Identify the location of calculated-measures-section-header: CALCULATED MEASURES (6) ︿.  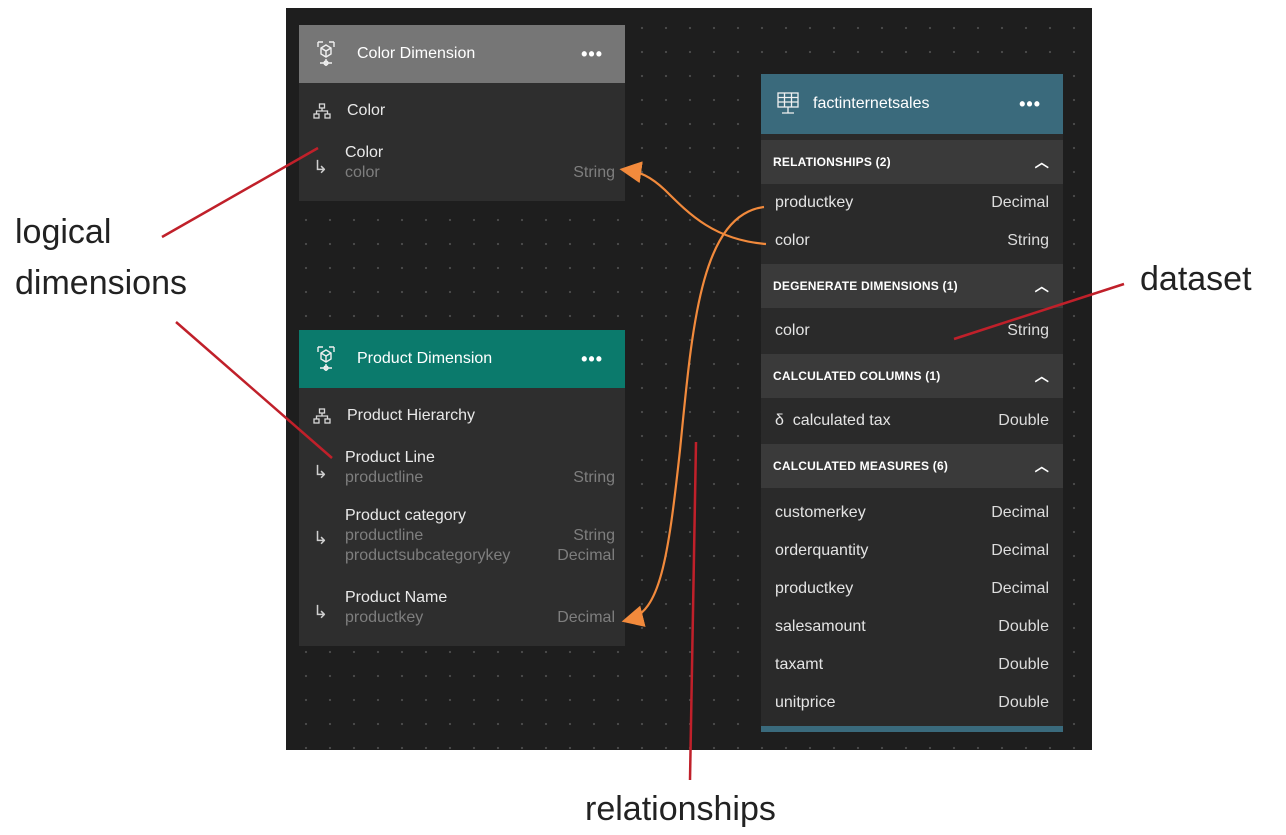
(912, 466).